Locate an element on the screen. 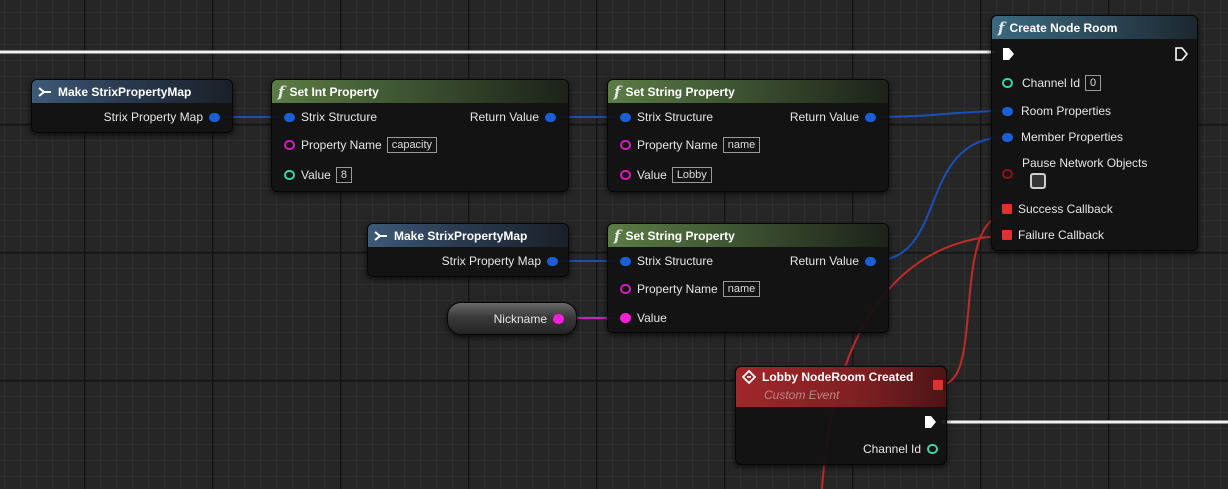 The width and height of the screenshot is (1228, 489). value-field: 8 is located at coordinates (343, 175).